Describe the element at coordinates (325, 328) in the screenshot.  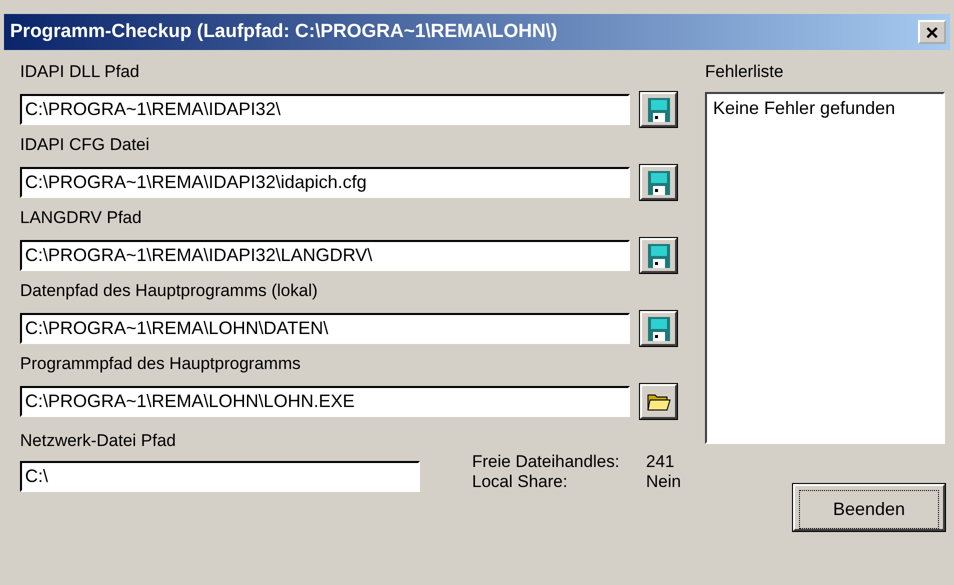
I see `path-field: C:\PROGRA~1\REMA\LOHN\DATEN\` at that location.